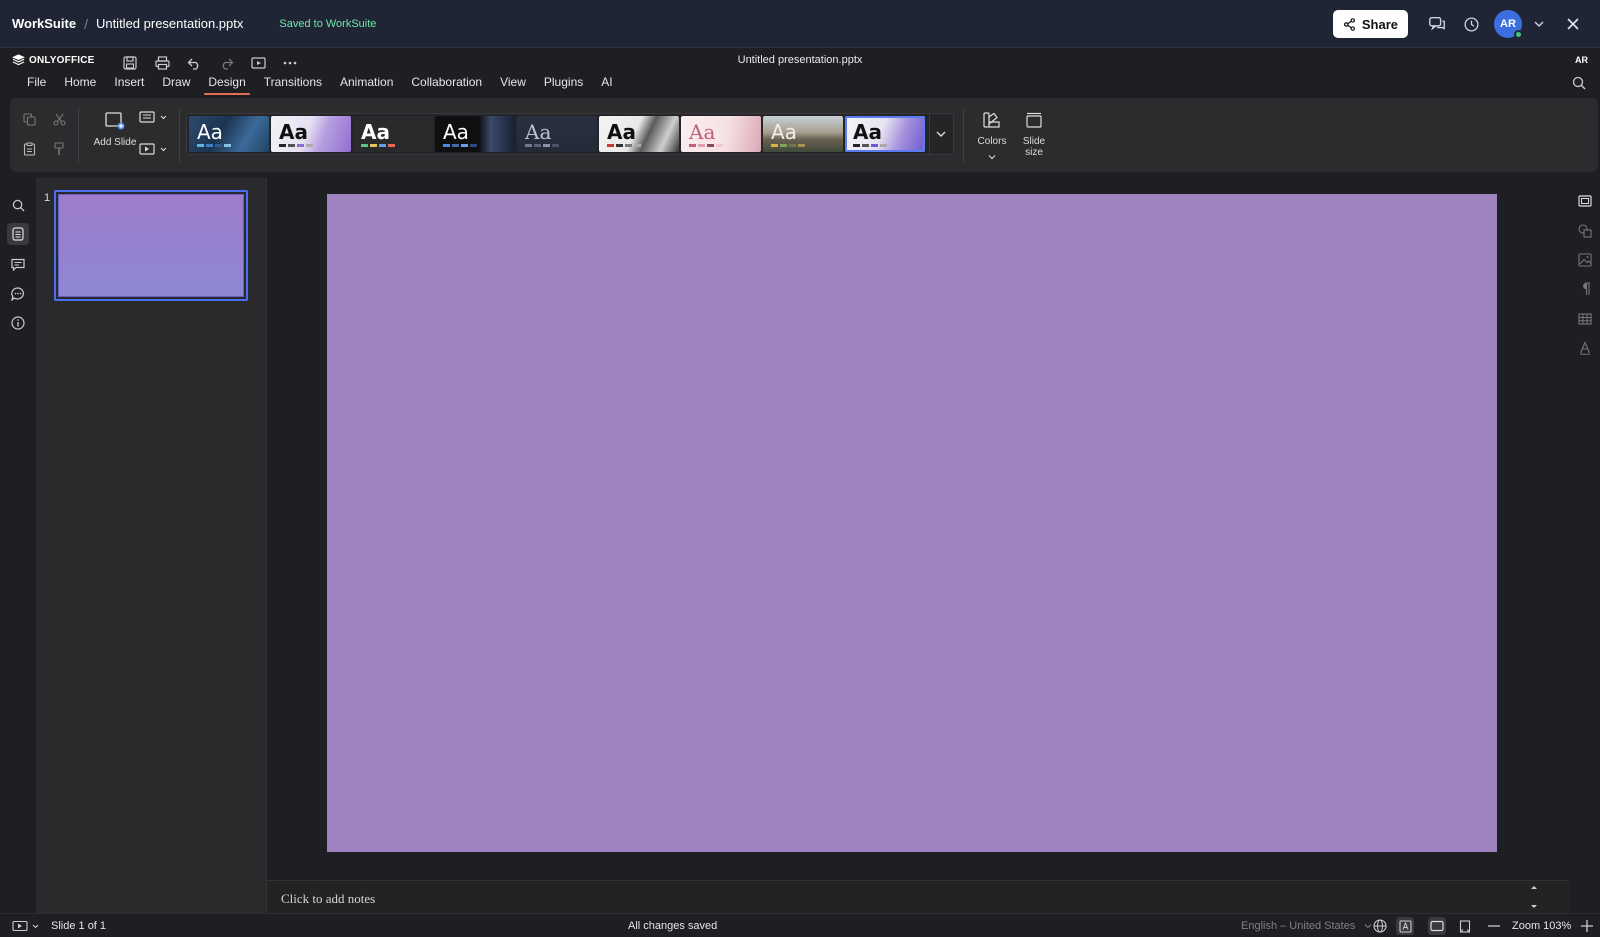 The image size is (1600, 937). I want to click on language-selector: English – United States, so click(1298, 926).